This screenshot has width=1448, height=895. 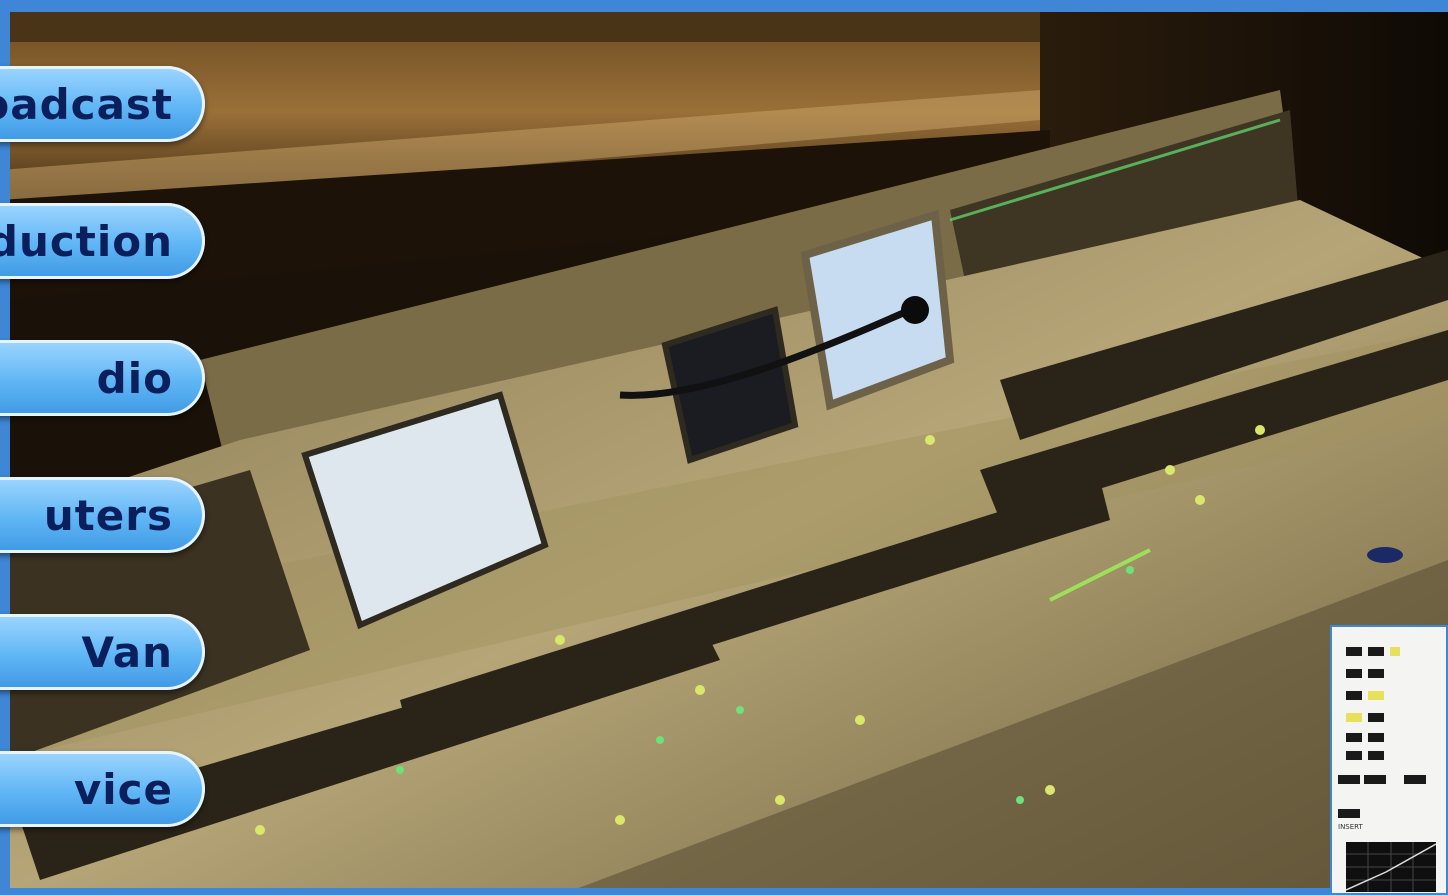 What do you see at coordinates (134, 378) in the screenshot?
I see `nav-item-label: dio` at bounding box center [134, 378].